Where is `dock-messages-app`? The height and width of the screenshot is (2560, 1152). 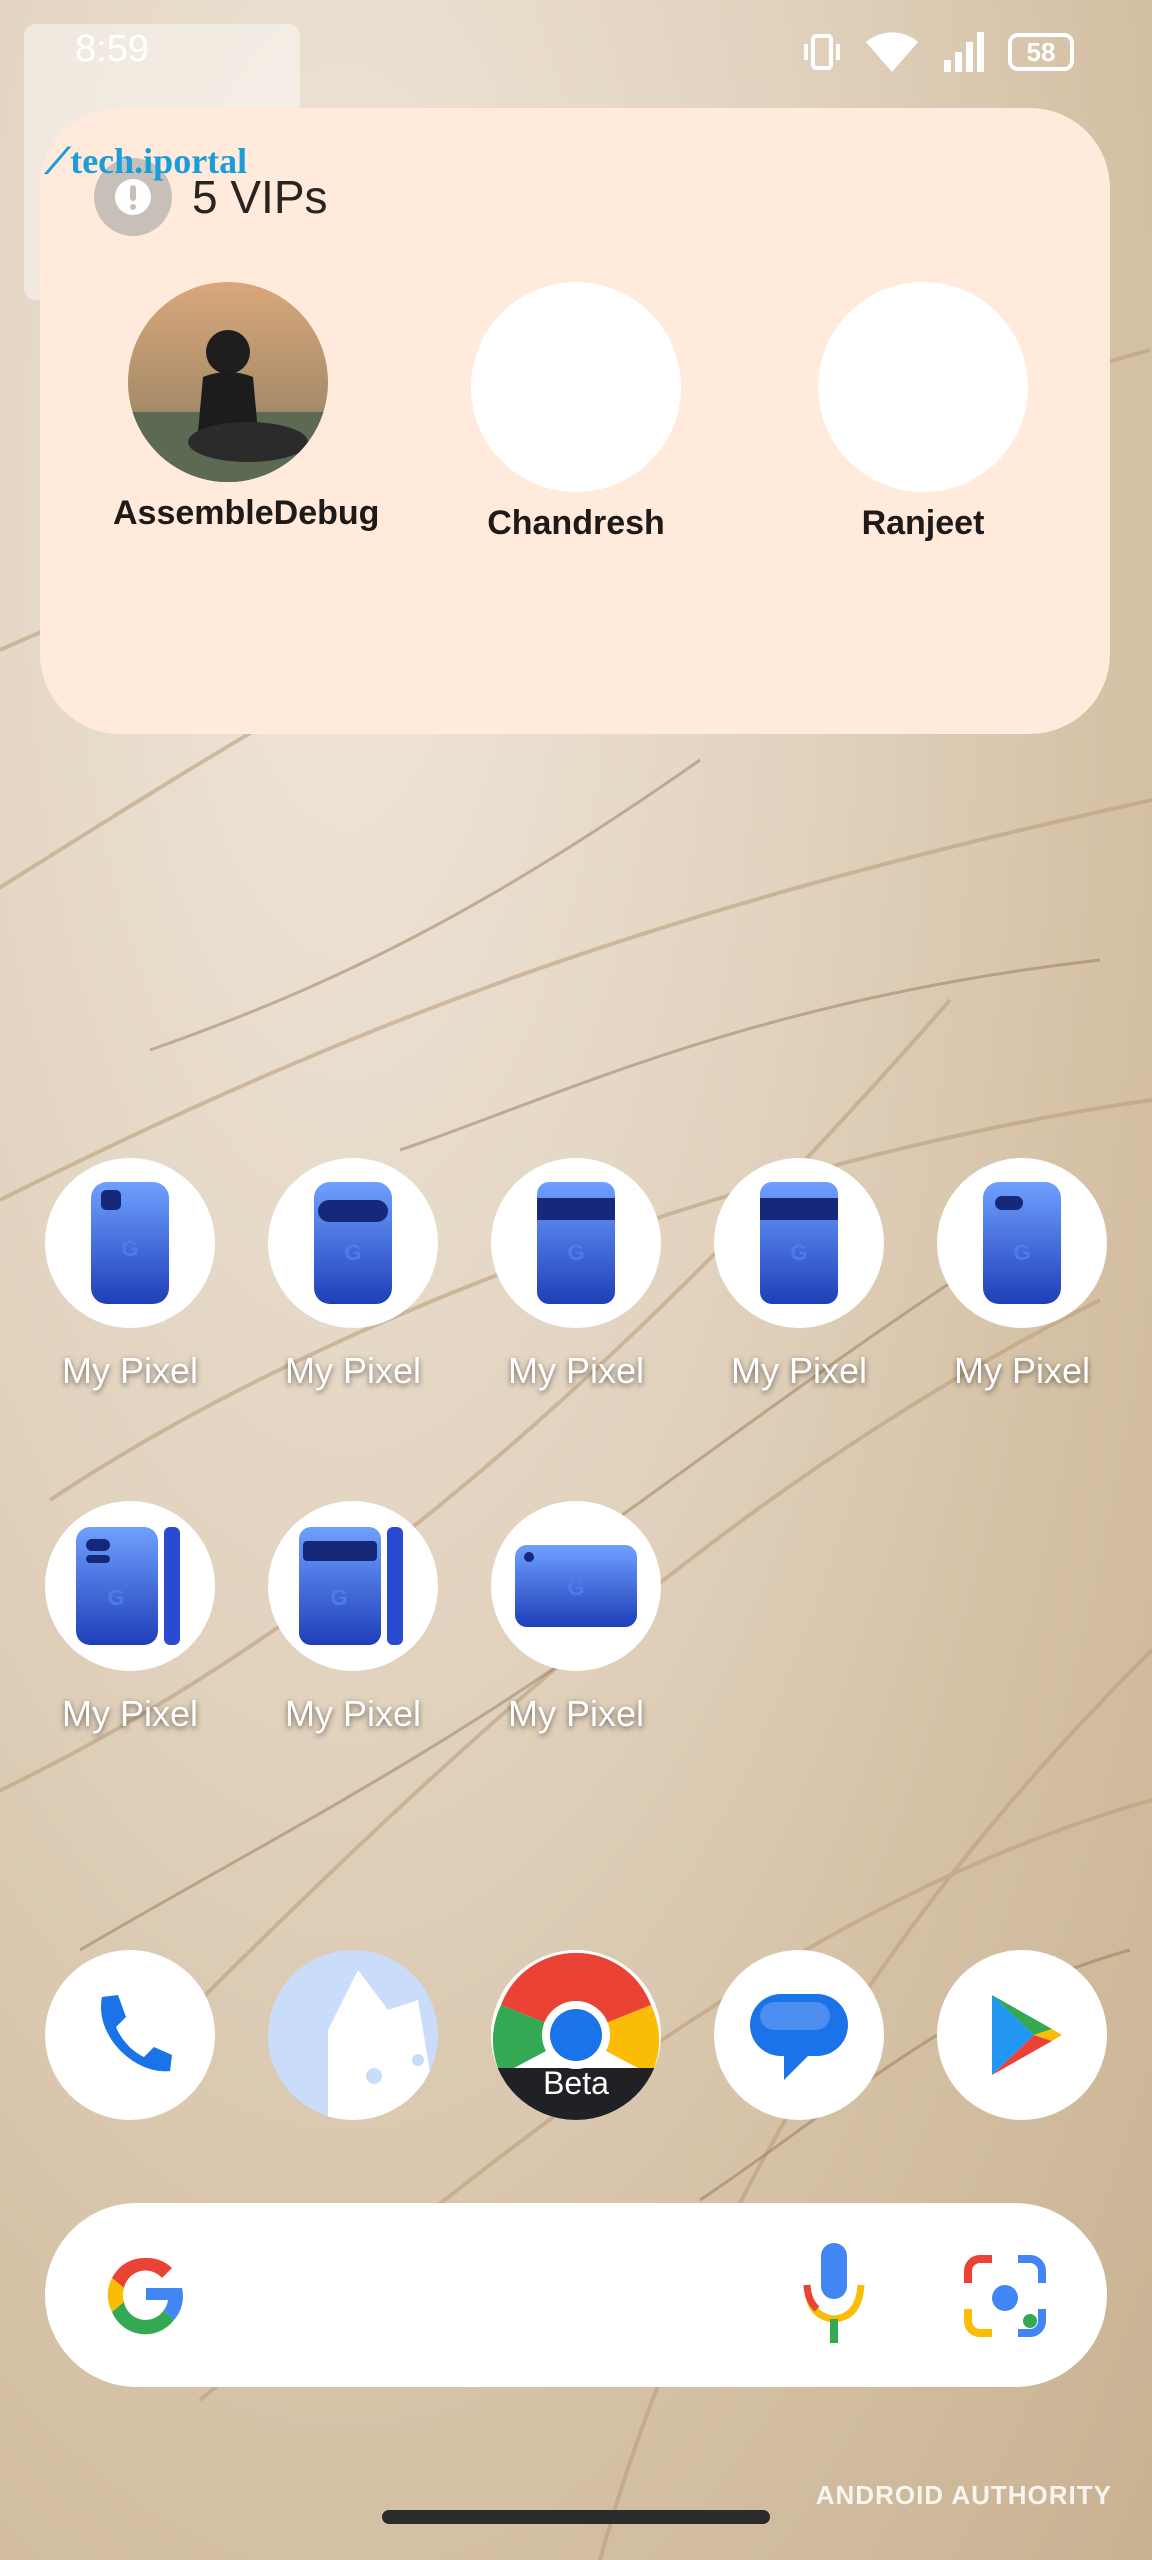
dock-messages-app is located at coordinates (799, 2035).